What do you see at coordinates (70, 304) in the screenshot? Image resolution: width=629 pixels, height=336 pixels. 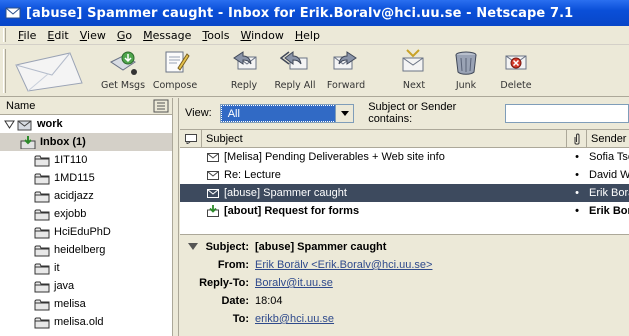 I see `folder-label: melisa` at bounding box center [70, 304].